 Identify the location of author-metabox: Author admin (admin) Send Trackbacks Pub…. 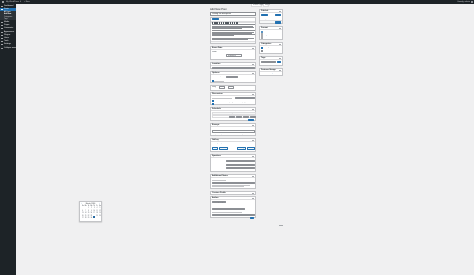
(233, 207).